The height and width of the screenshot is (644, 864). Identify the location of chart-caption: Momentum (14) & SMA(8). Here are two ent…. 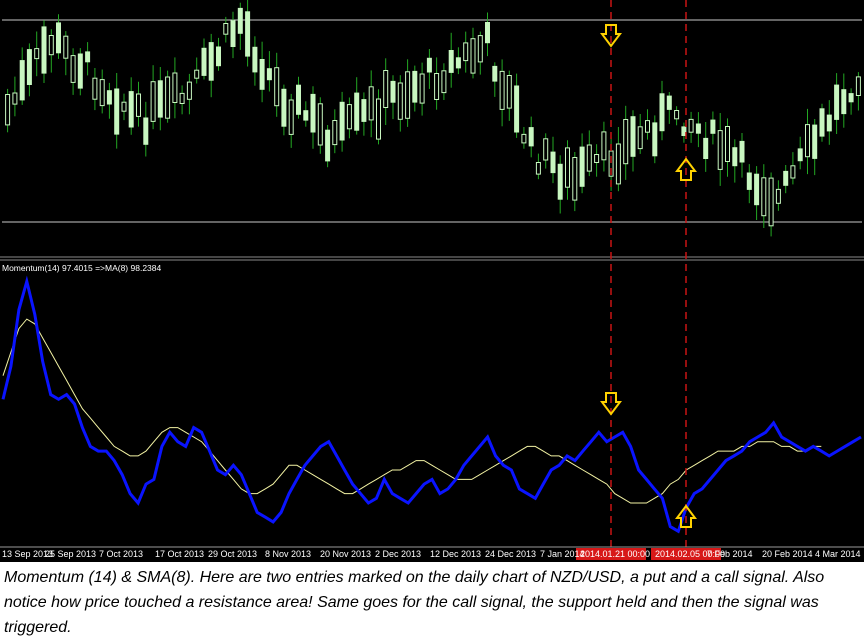
(414, 602).